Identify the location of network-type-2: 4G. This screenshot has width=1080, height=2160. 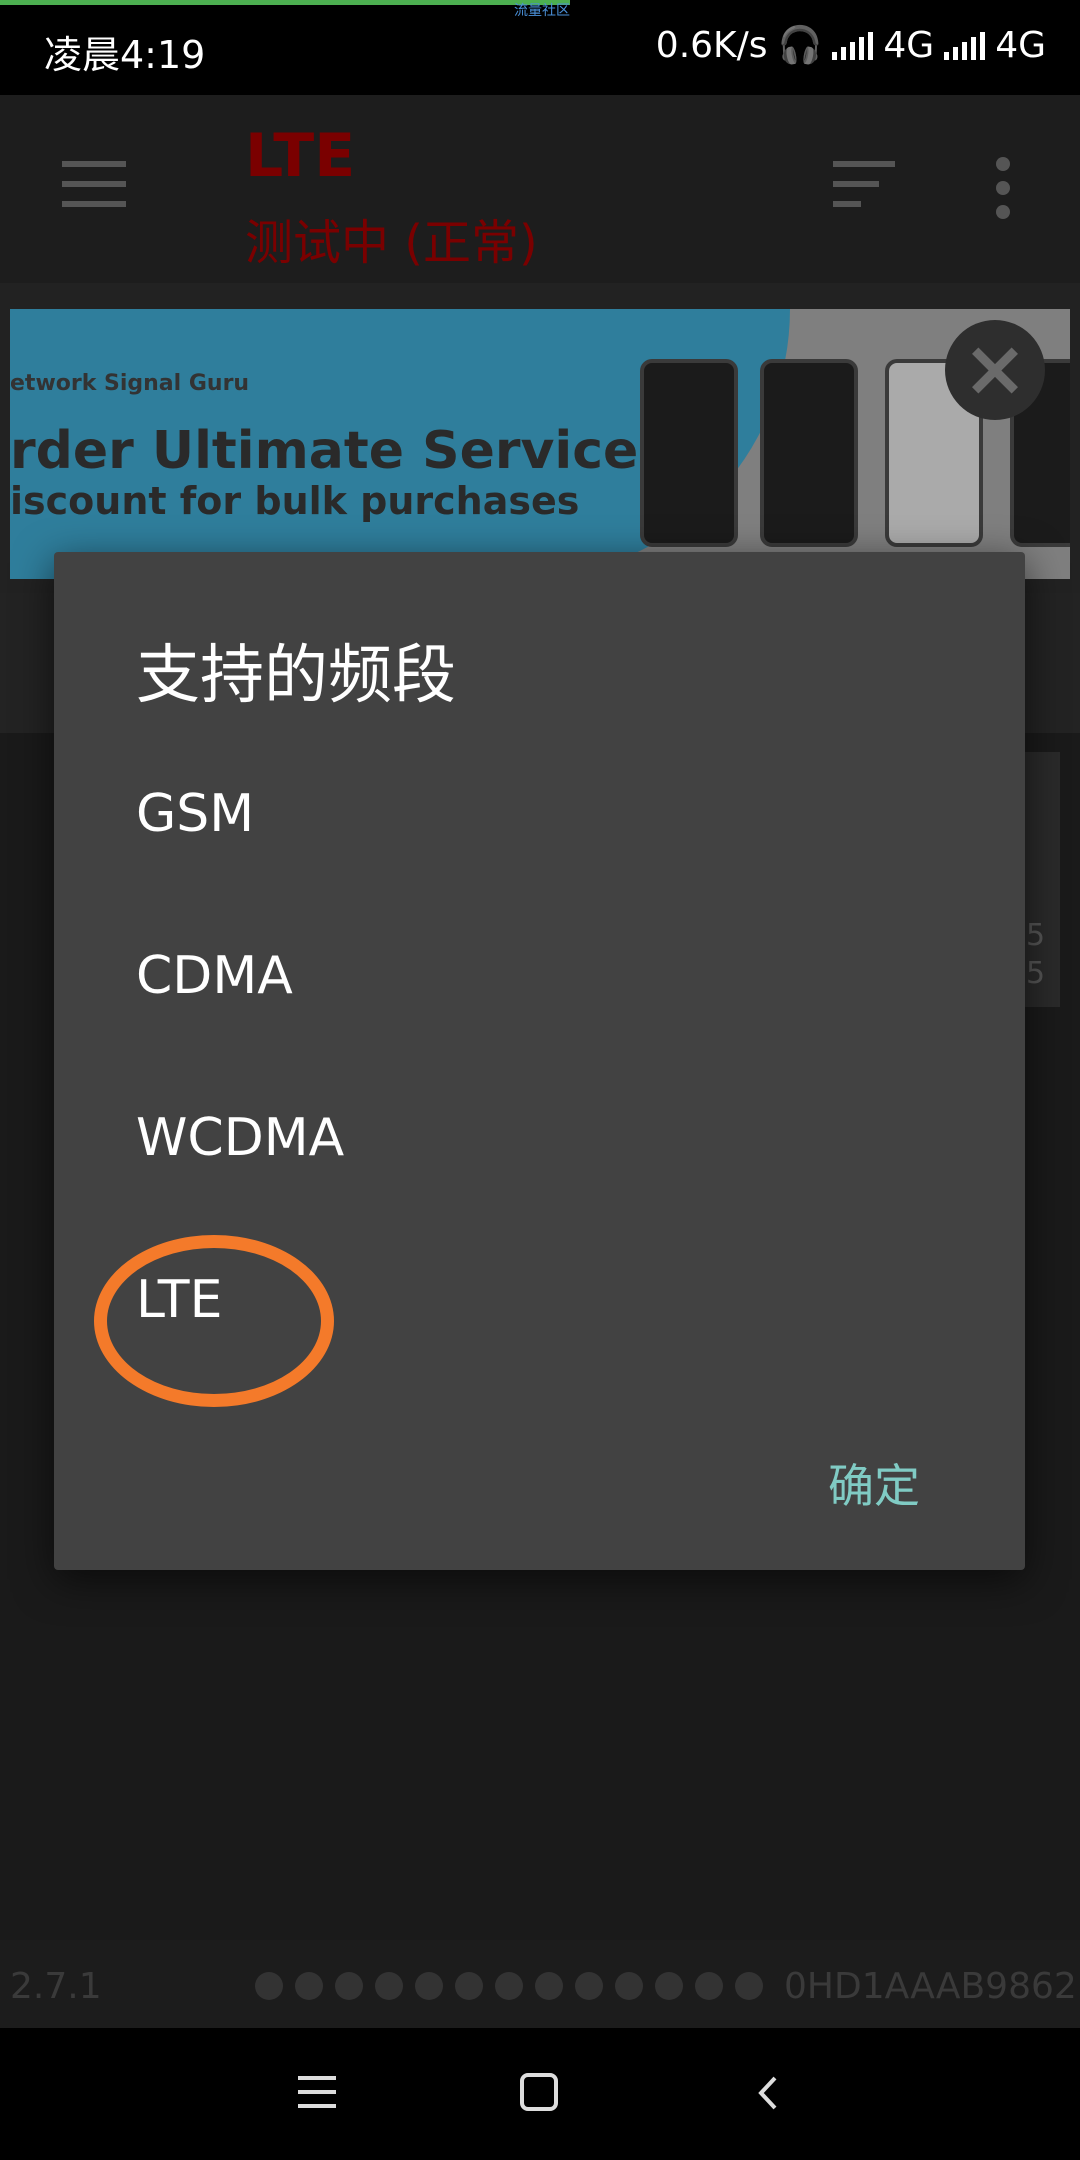
(1020, 45).